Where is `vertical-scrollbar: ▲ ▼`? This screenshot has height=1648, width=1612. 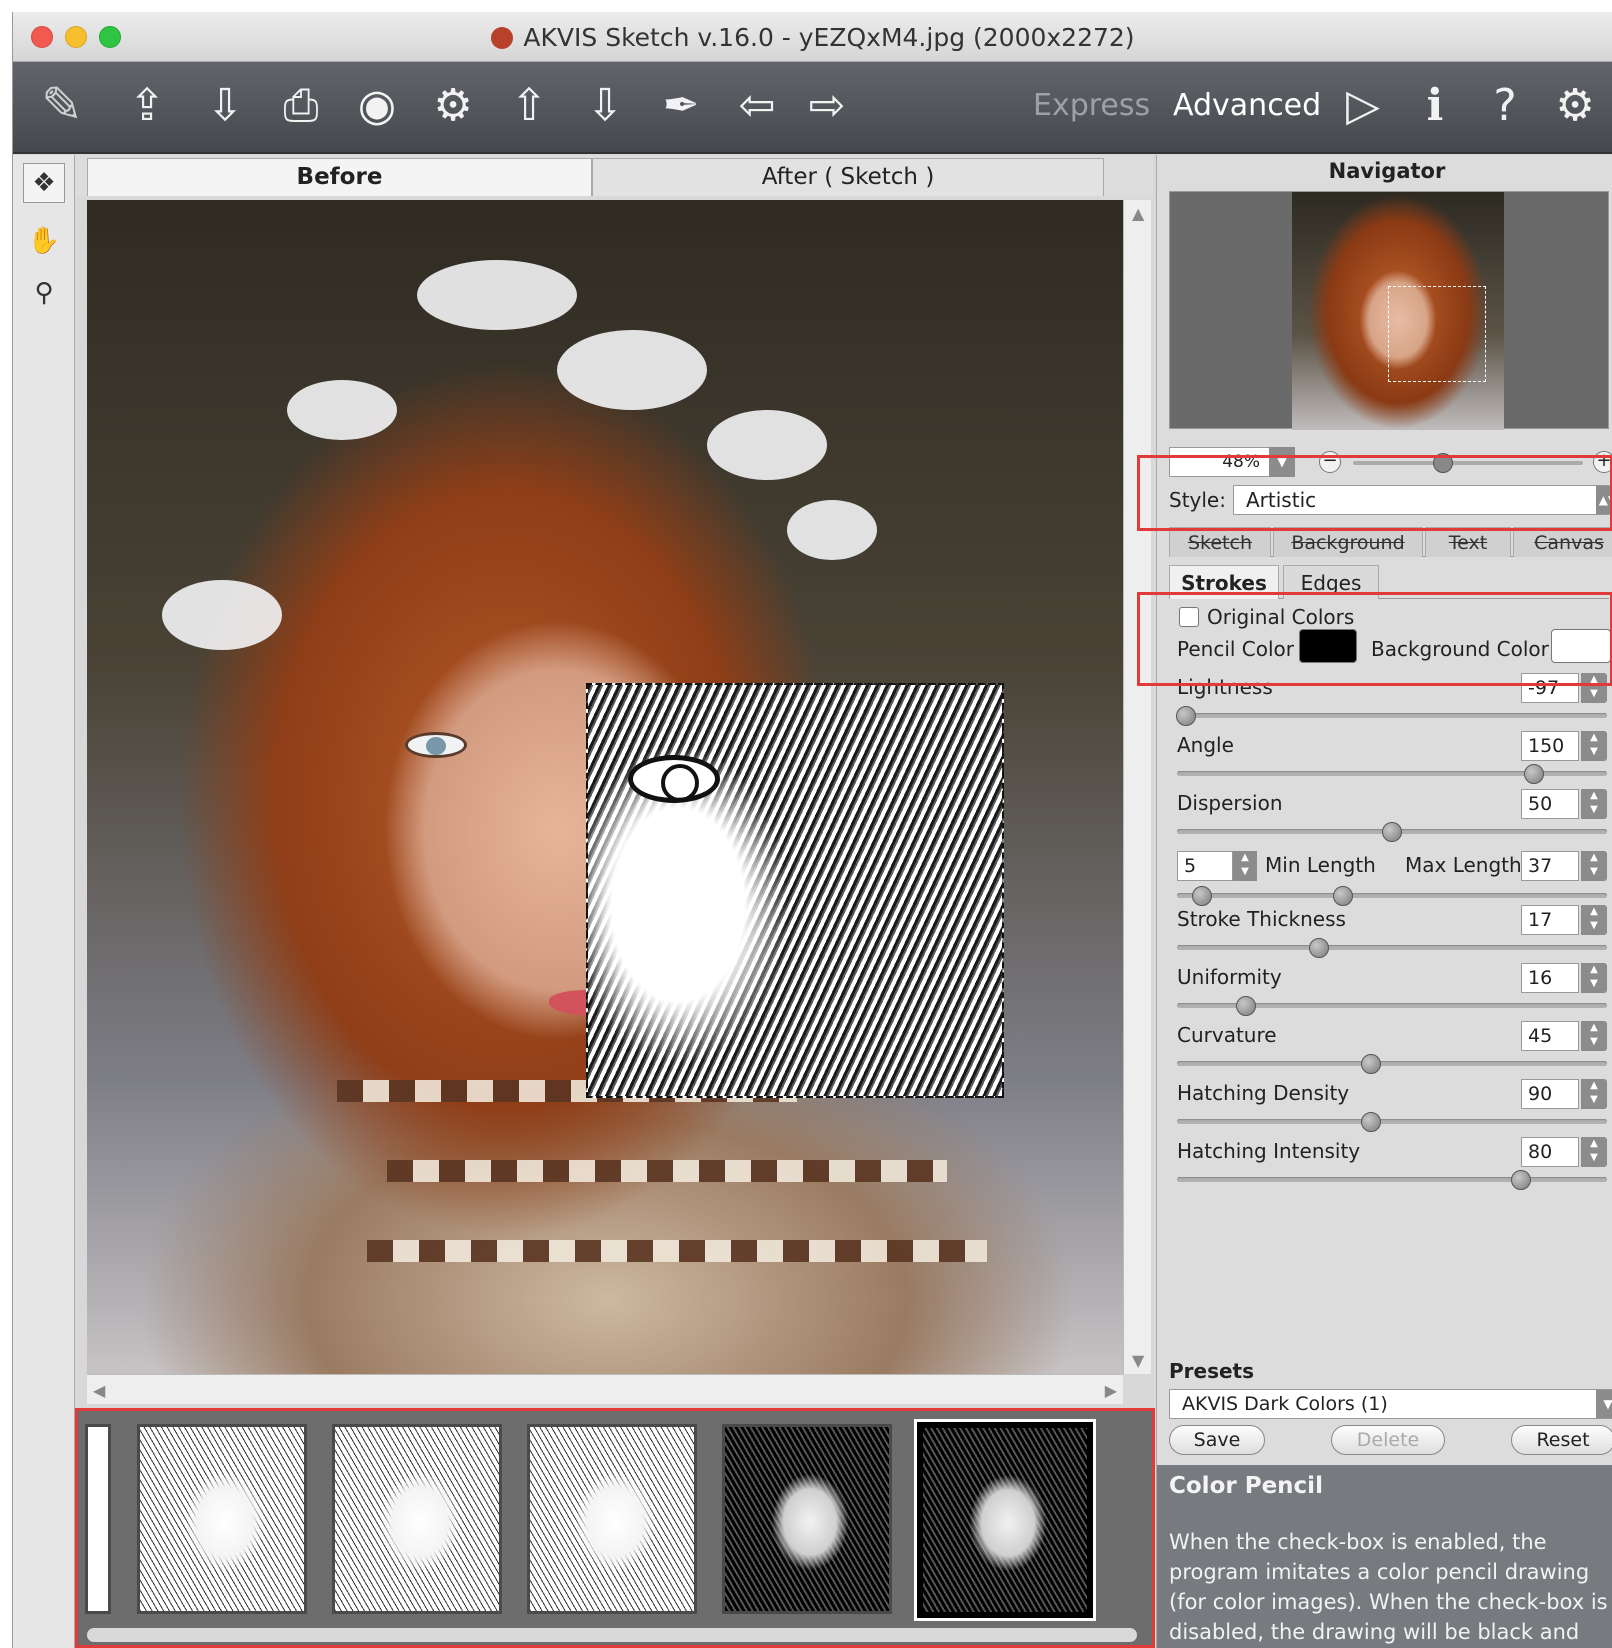
vertical-scrollbar: ▲ ▼ is located at coordinates (1137, 787).